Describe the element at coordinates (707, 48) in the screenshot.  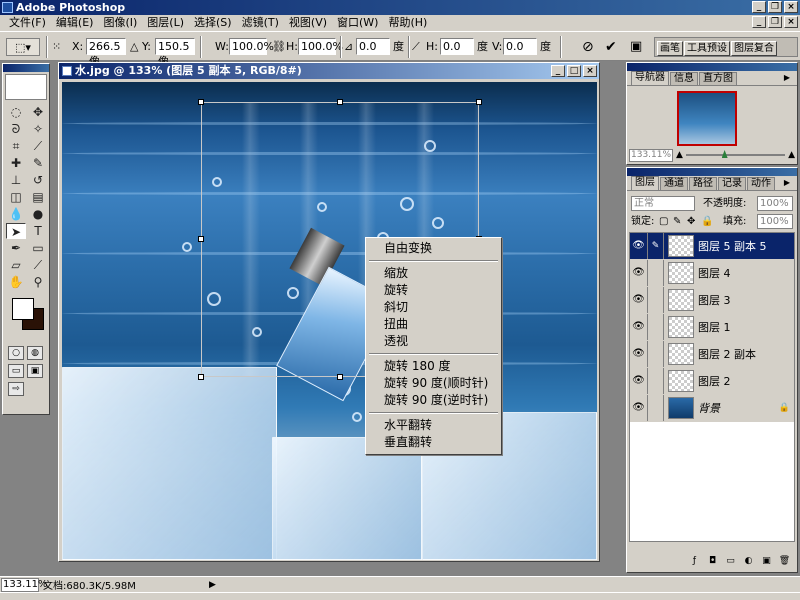
I see `palette-tab-tool-presets: 工具预设` at that location.